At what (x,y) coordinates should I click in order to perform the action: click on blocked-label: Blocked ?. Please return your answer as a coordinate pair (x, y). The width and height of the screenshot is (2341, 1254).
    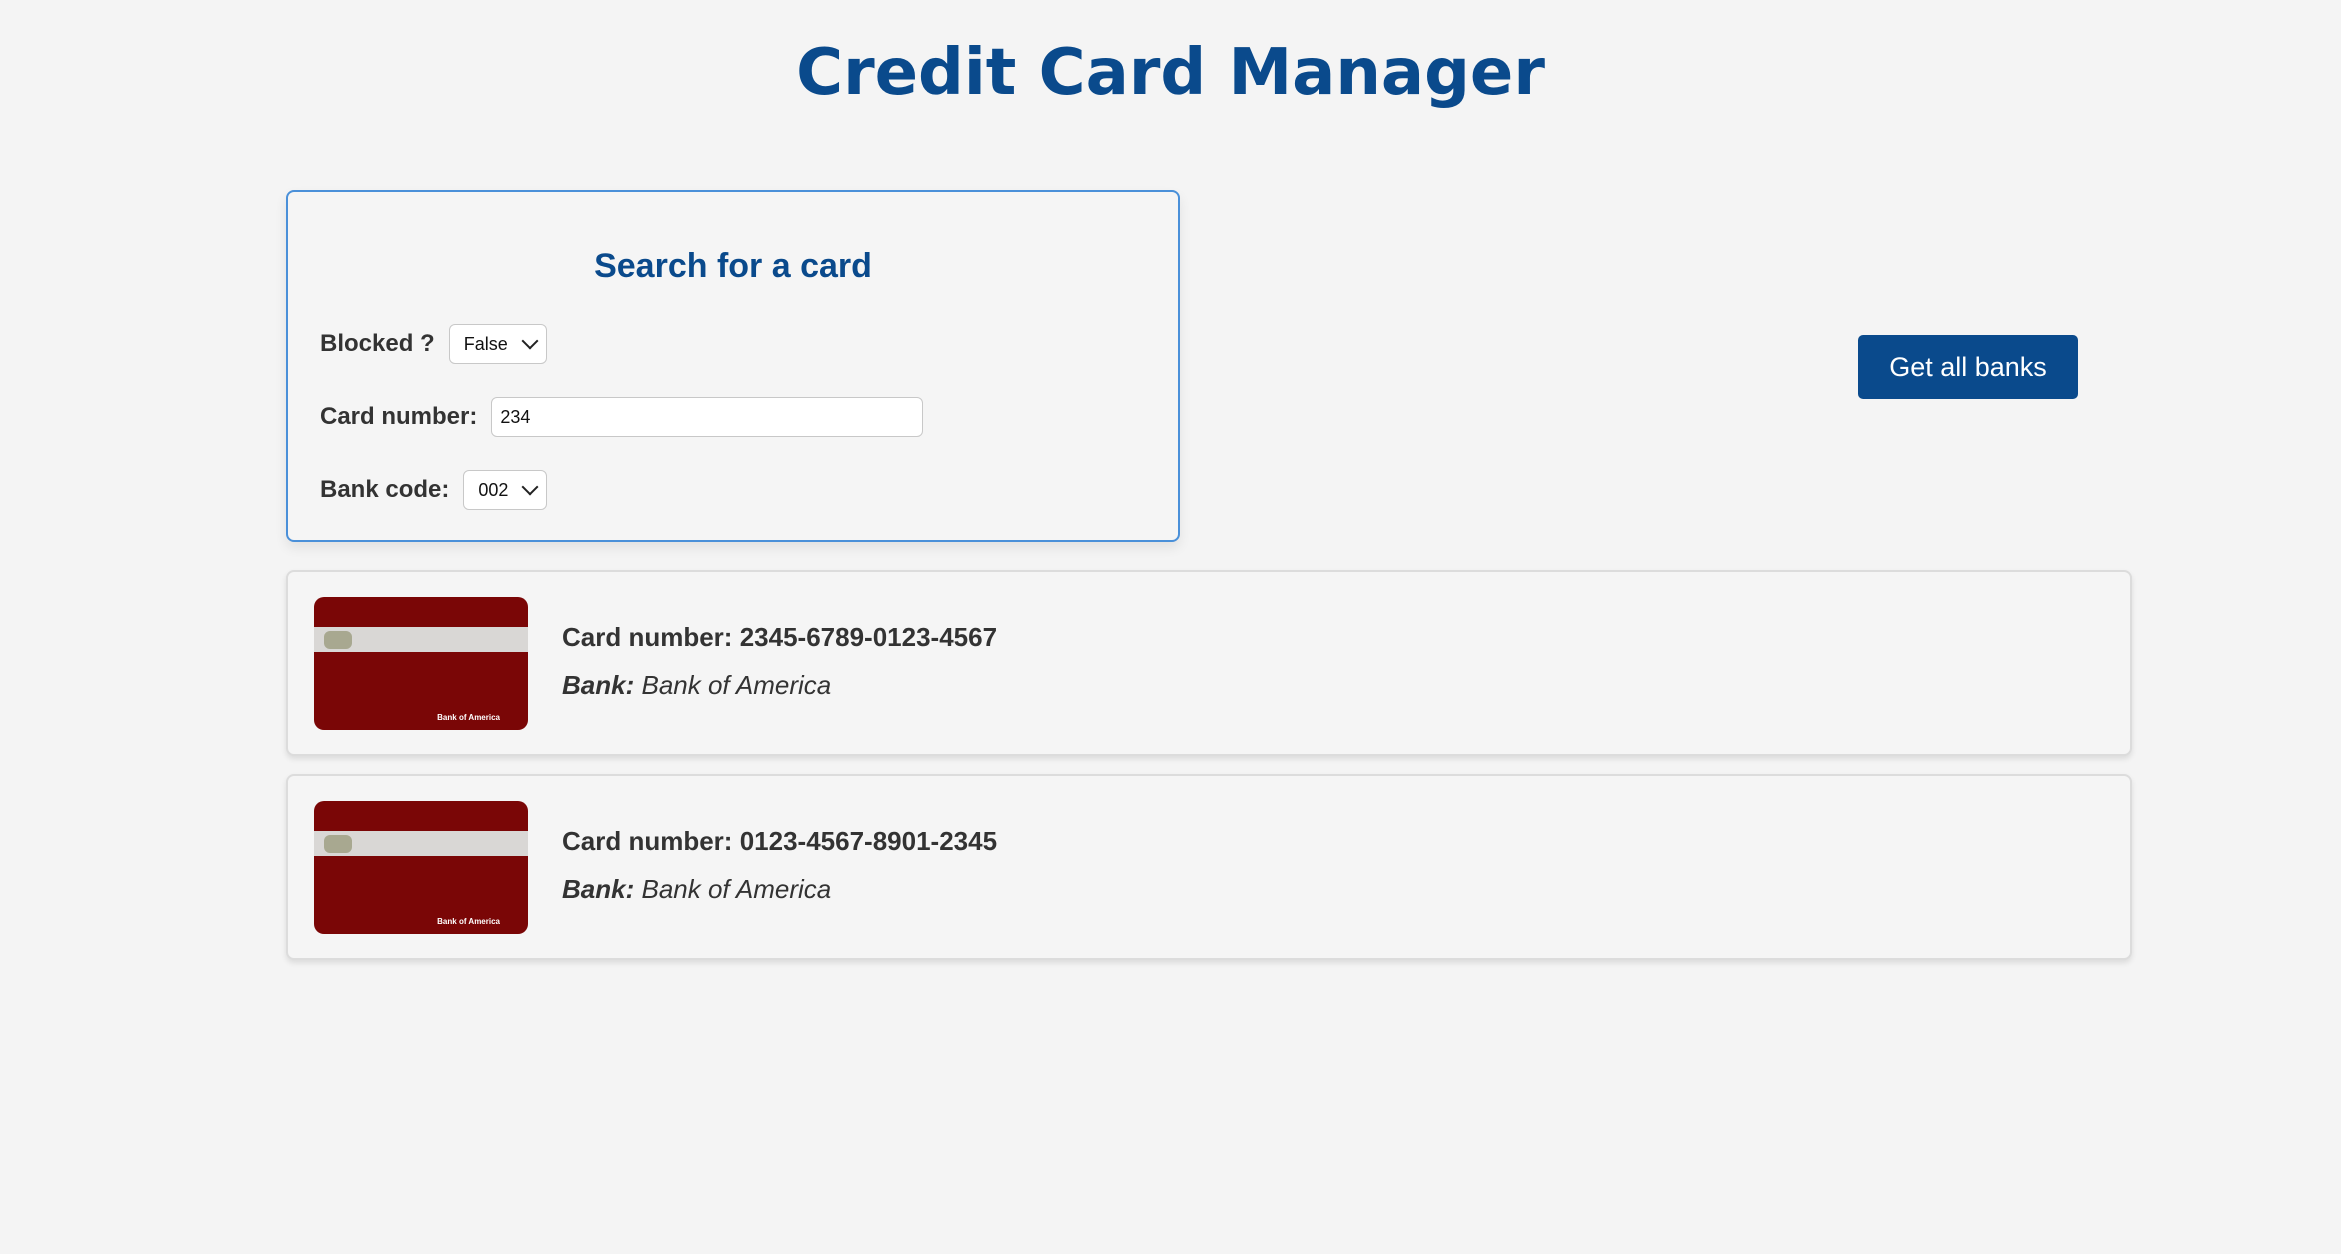
    Looking at the image, I should click on (377, 343).